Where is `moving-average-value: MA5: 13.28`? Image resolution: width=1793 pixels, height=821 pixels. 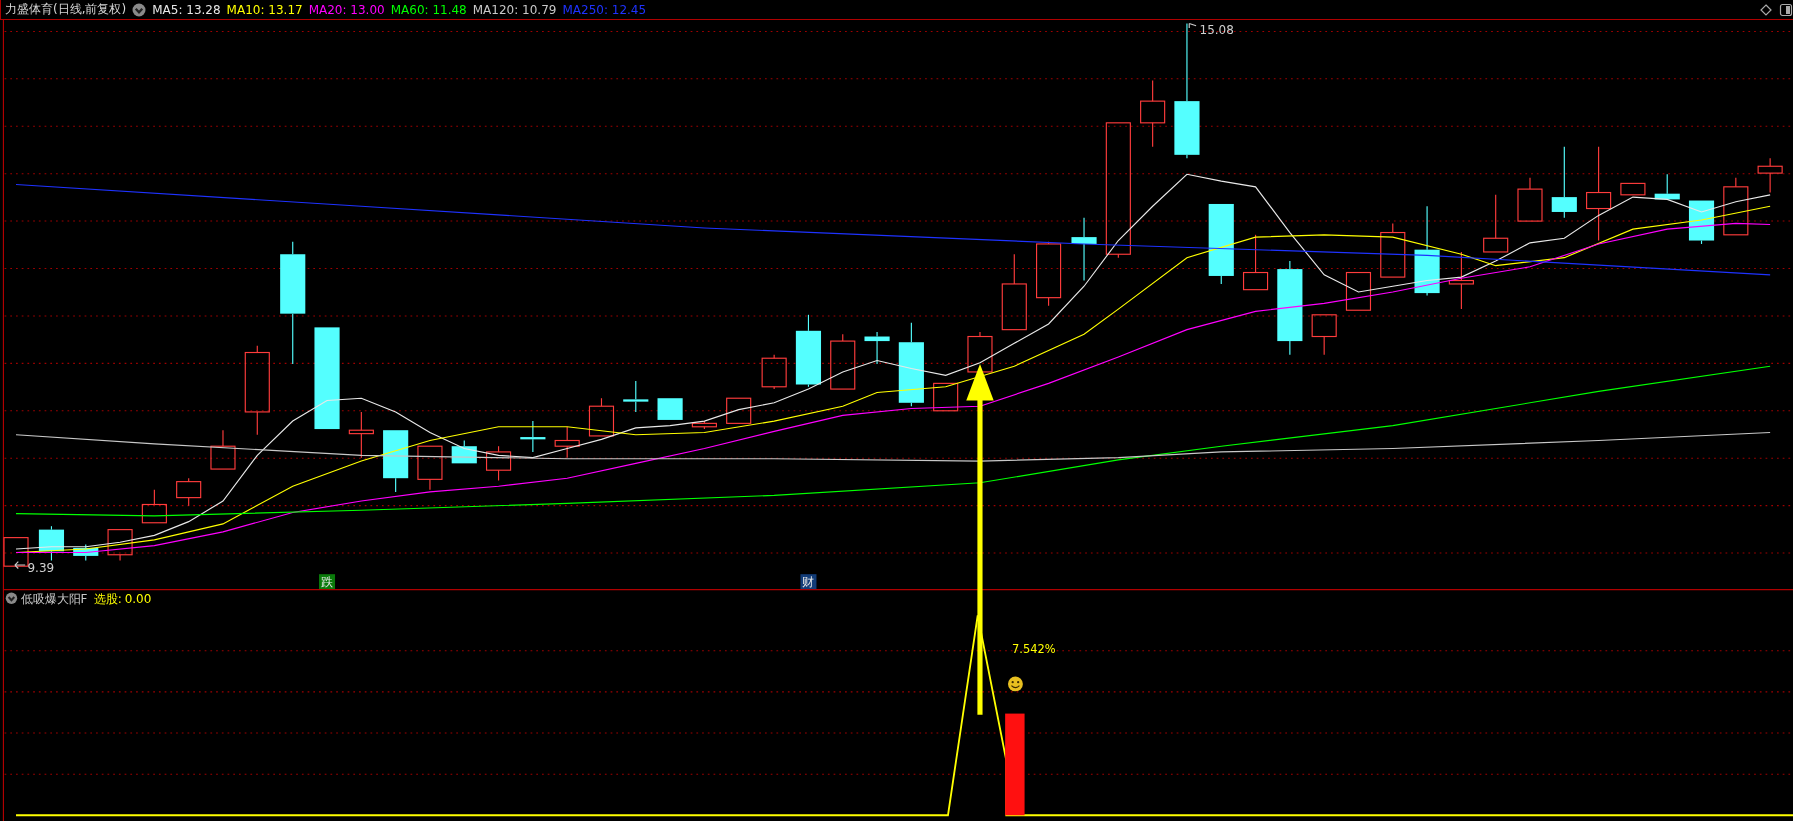 moving-average-value: MA5: 13.28 is located at coordinates (186, 9).